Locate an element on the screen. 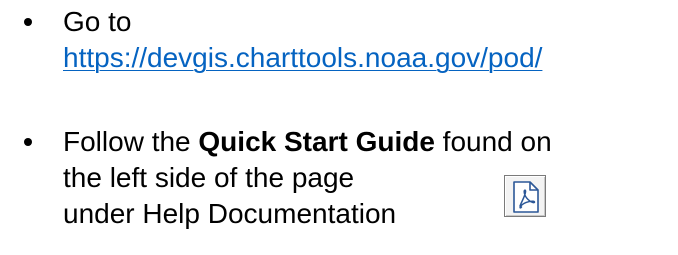  instruction-line-1: Follow the Quick Start Guide found on is located at coordinates (368, 142).